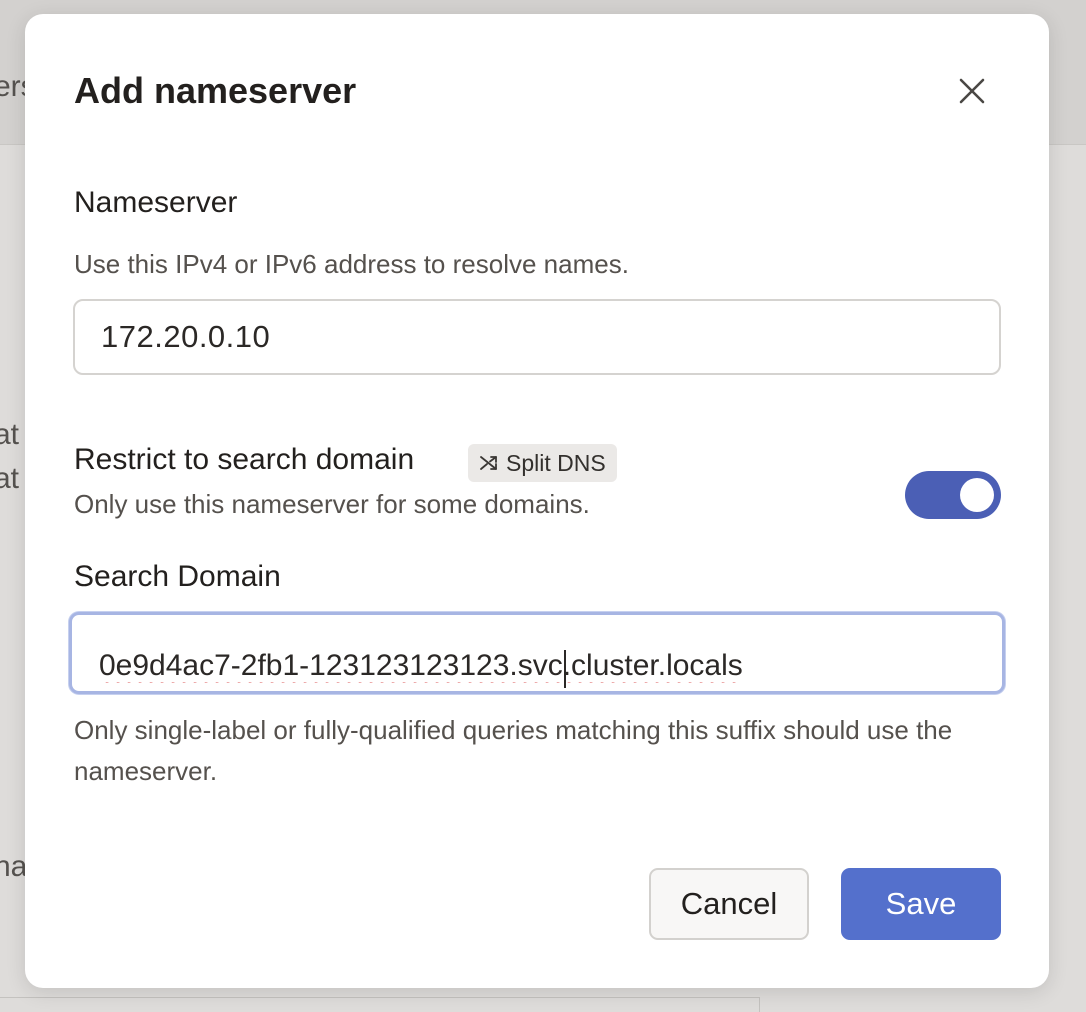  I want to click on close-icon, so click(972, 91).